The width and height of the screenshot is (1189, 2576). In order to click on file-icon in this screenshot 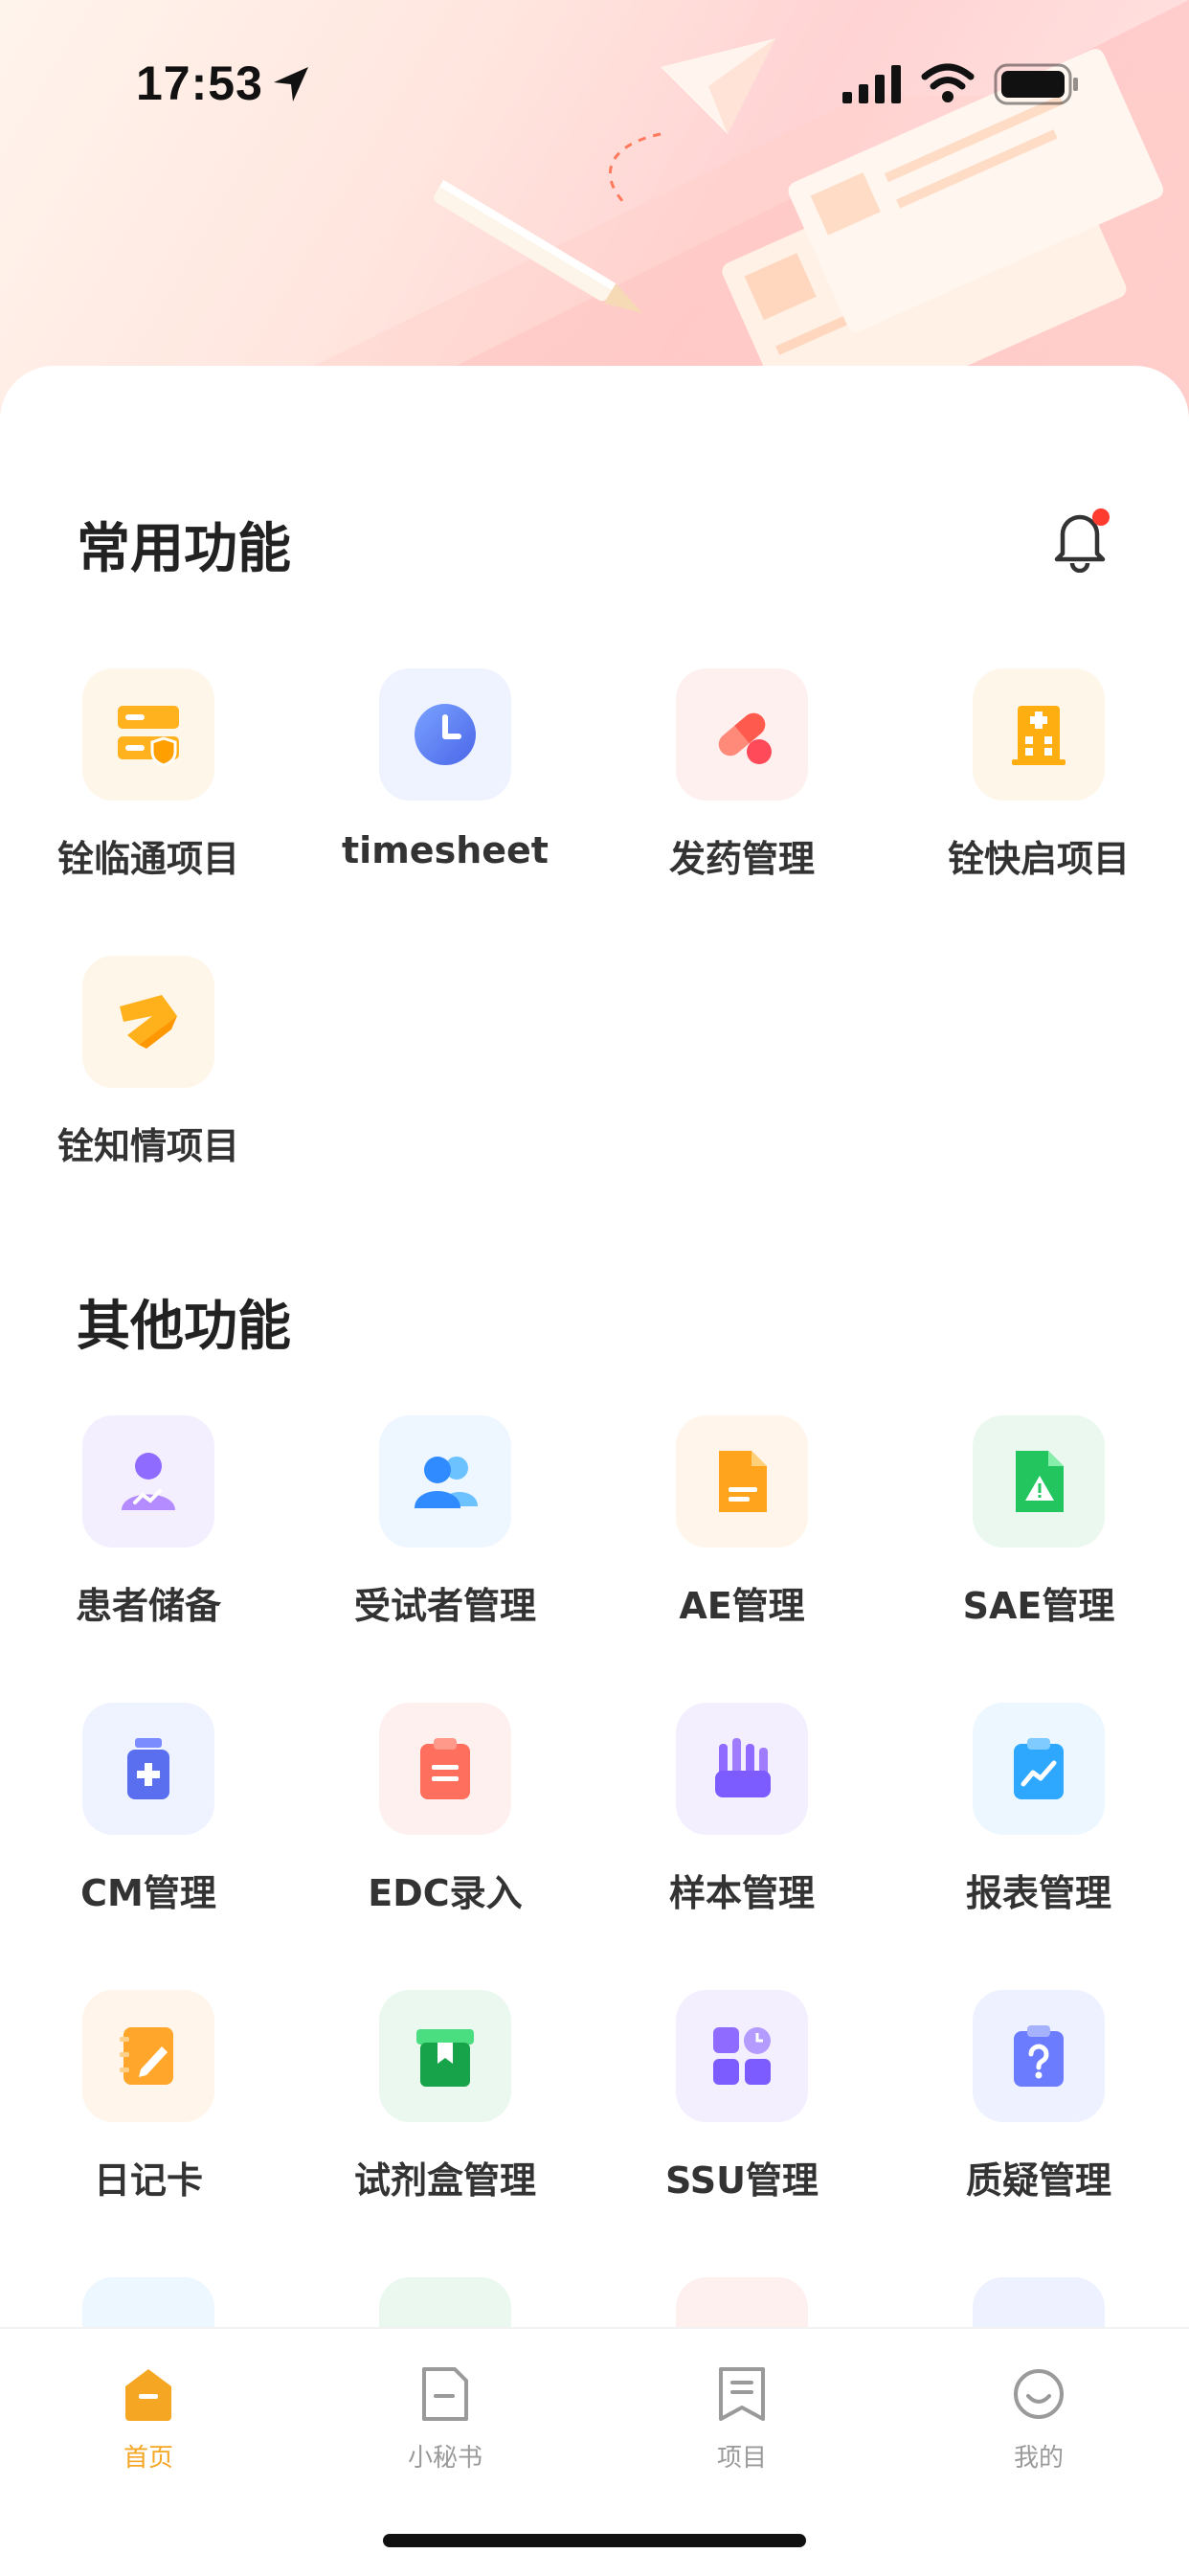, I will do `click(445, 2394)`.